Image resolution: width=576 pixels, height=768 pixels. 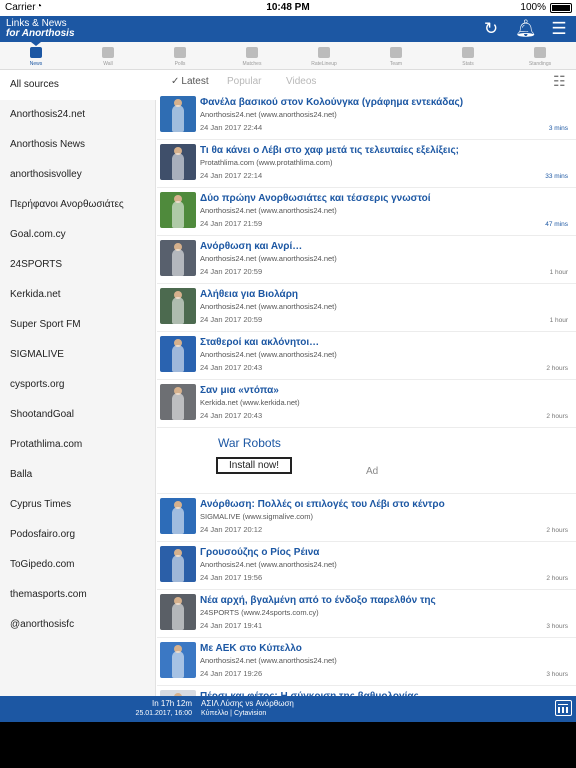 What do you see at coordinates (78, 625) in the screenshot?
I see `sidebar-item-anorthosisfc: @anorthosisfc` at bounding box center [78, 625].